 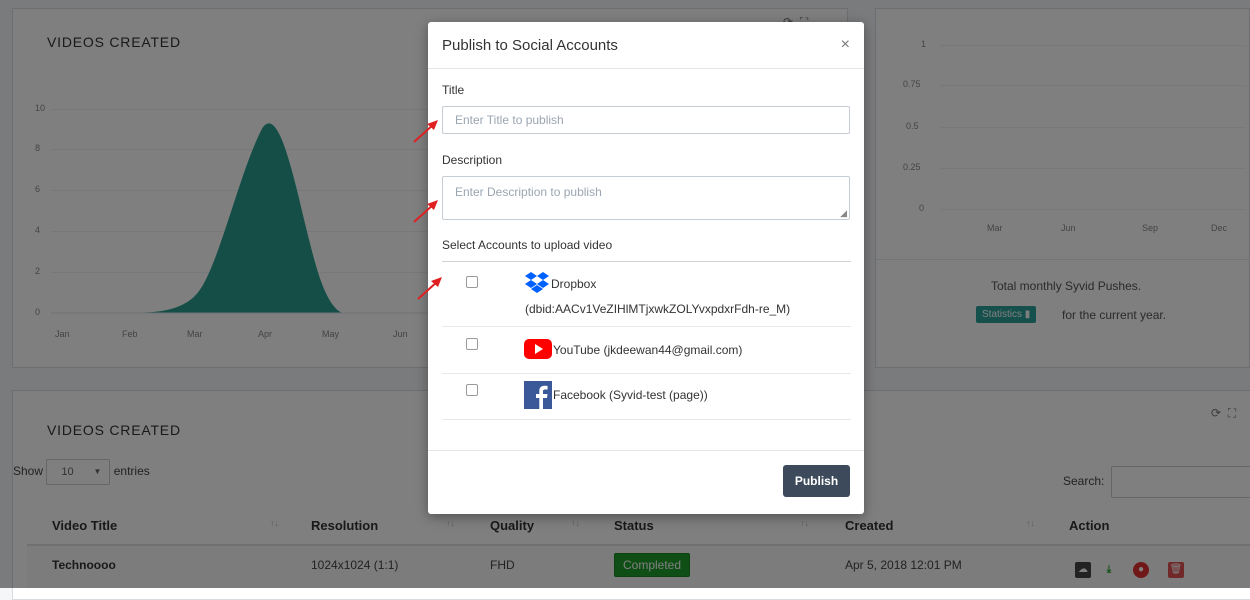 What do you see at coordinates (528, 192) in the screenshot?
I see `description-placeholder: Enter Description to publish` at bounding box center [528, 192].